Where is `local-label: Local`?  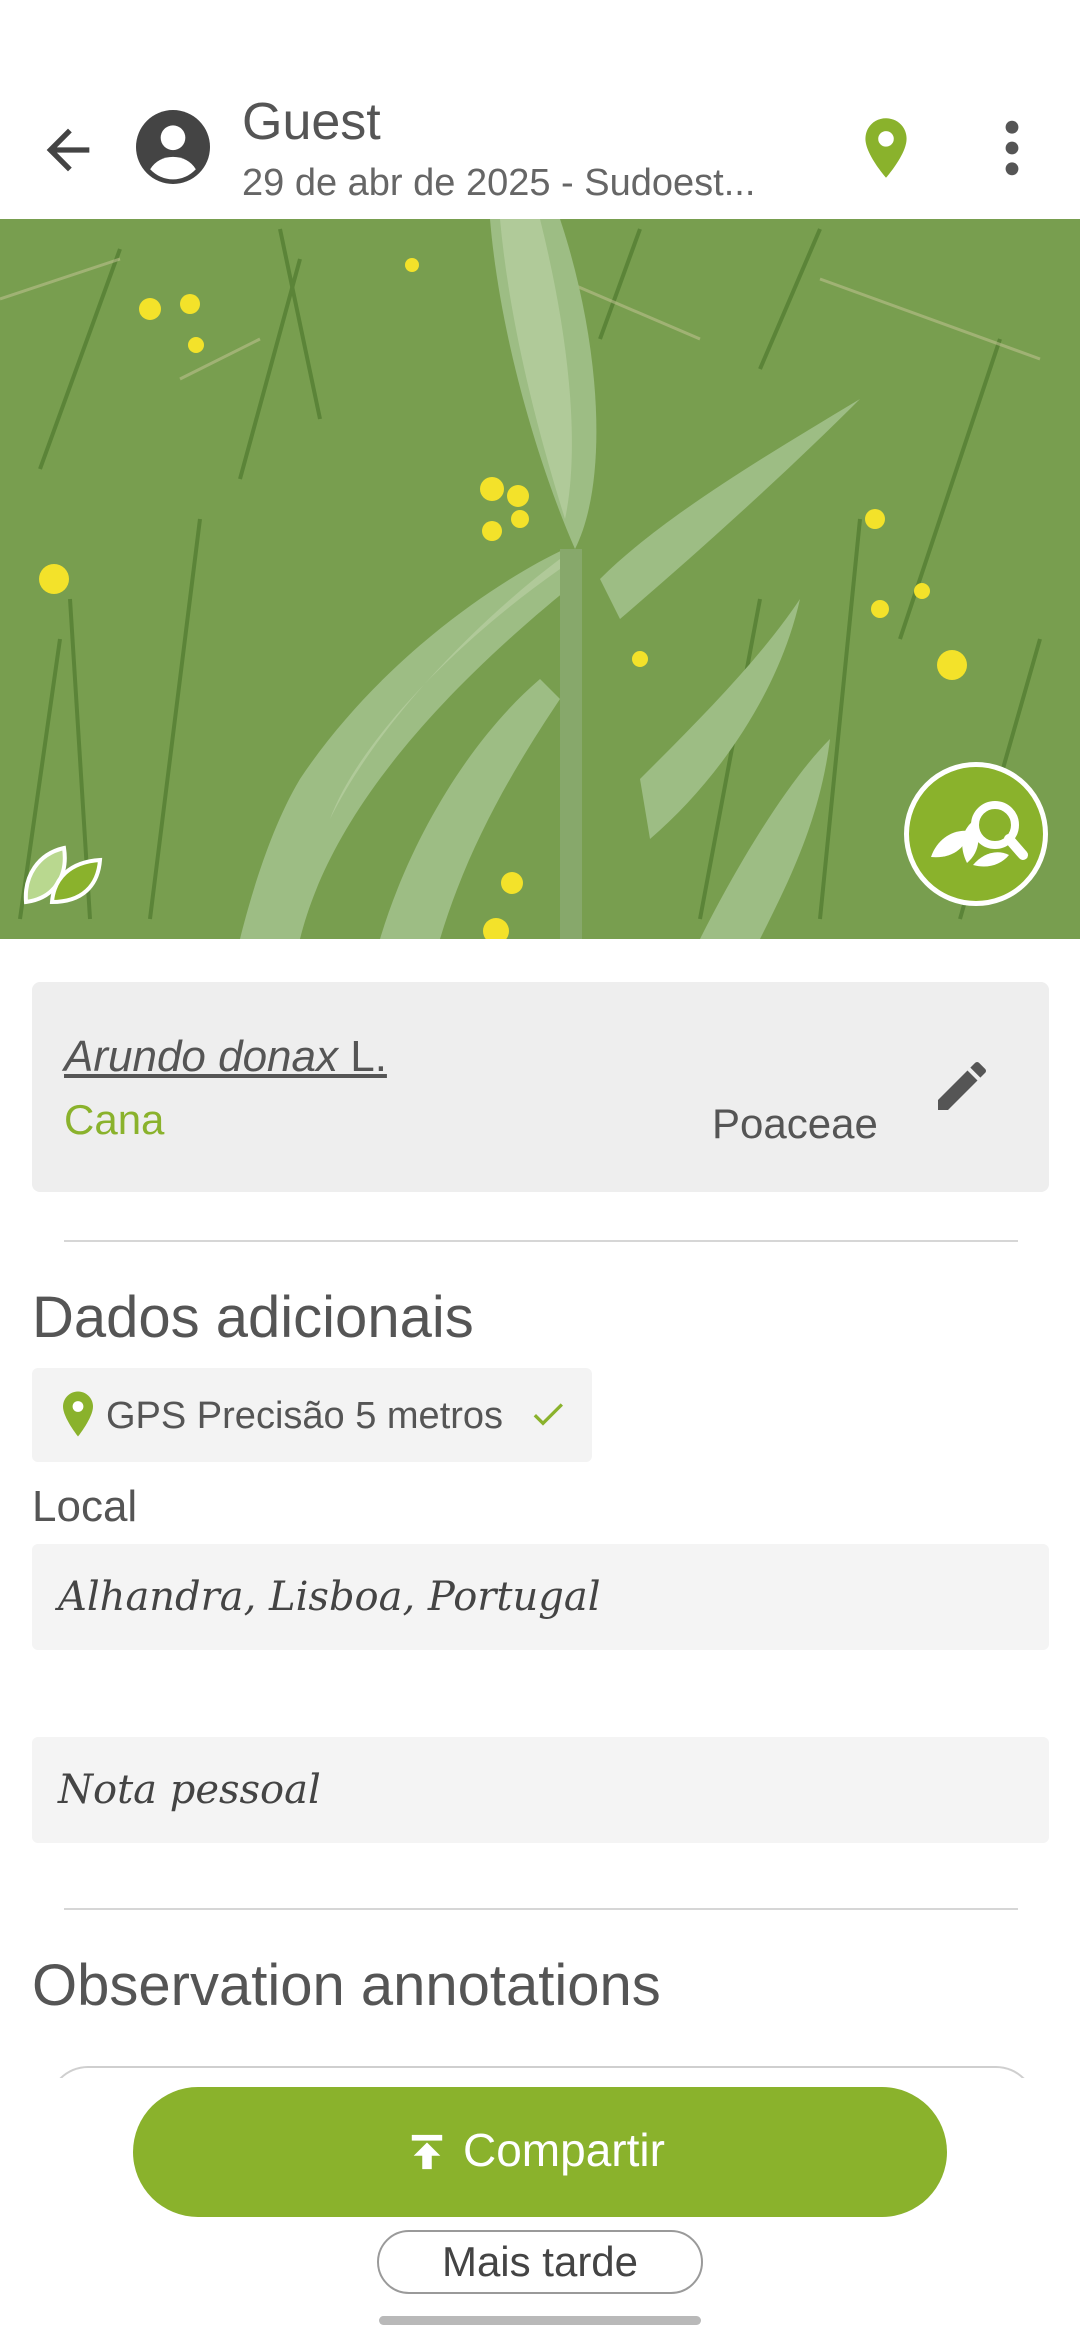 local-label: Local is located at coordinates (85, 1506).